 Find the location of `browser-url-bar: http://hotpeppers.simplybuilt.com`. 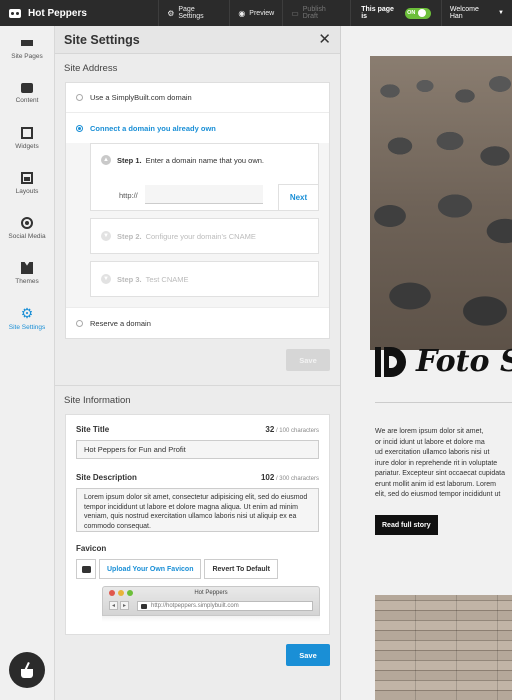

browser-url-bar: http://hotpeppers.simplybuilt.com is located at coordinates (225, 606).